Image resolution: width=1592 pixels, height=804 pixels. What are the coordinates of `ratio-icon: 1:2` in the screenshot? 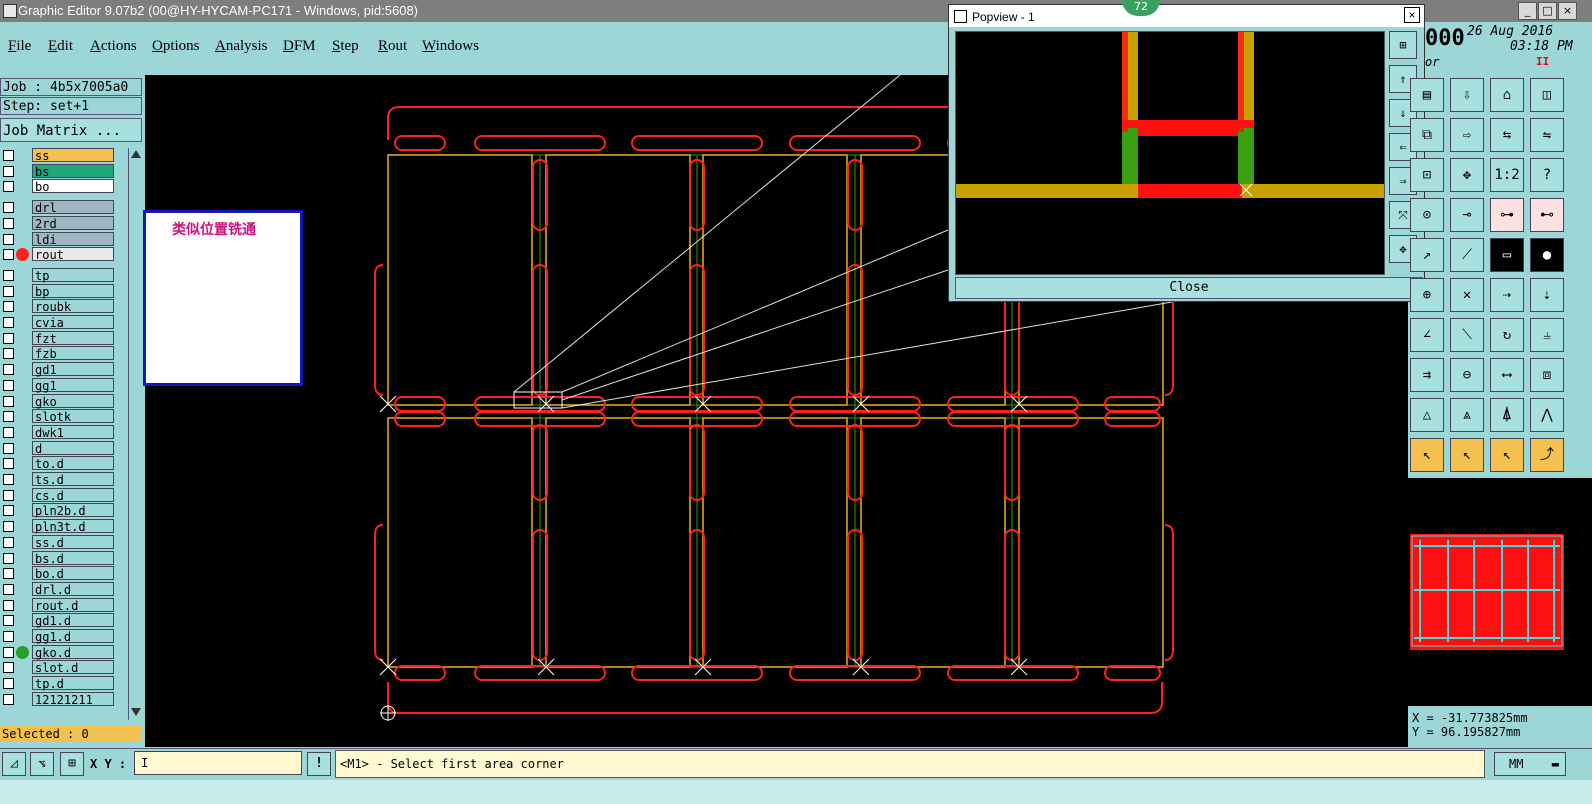 It's located at (1507, 175).